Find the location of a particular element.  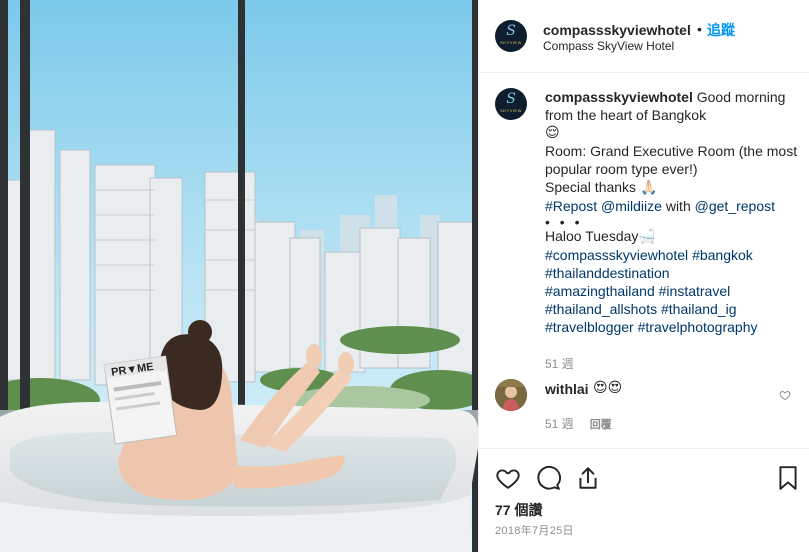

bathtub-emoji: 🛁 is located at coordinates (647, 237).